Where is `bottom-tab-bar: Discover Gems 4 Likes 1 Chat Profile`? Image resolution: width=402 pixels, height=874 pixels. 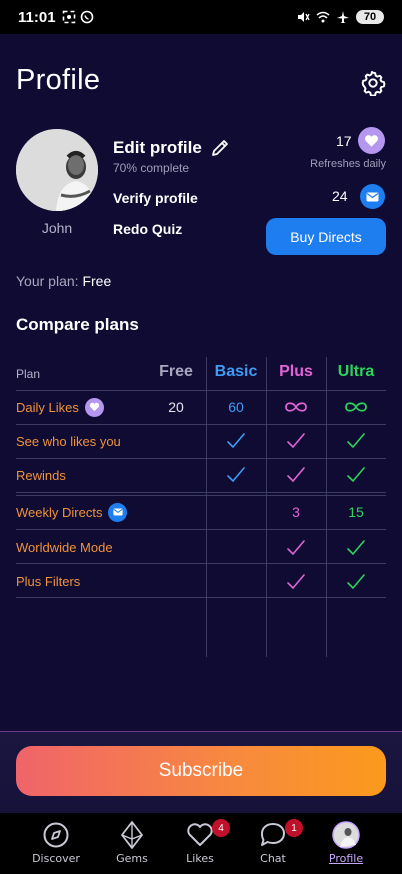 bottom-tab-bar: Discover Gems 4 Likes 1 Chat Profile is located at coordinates (201, 843).